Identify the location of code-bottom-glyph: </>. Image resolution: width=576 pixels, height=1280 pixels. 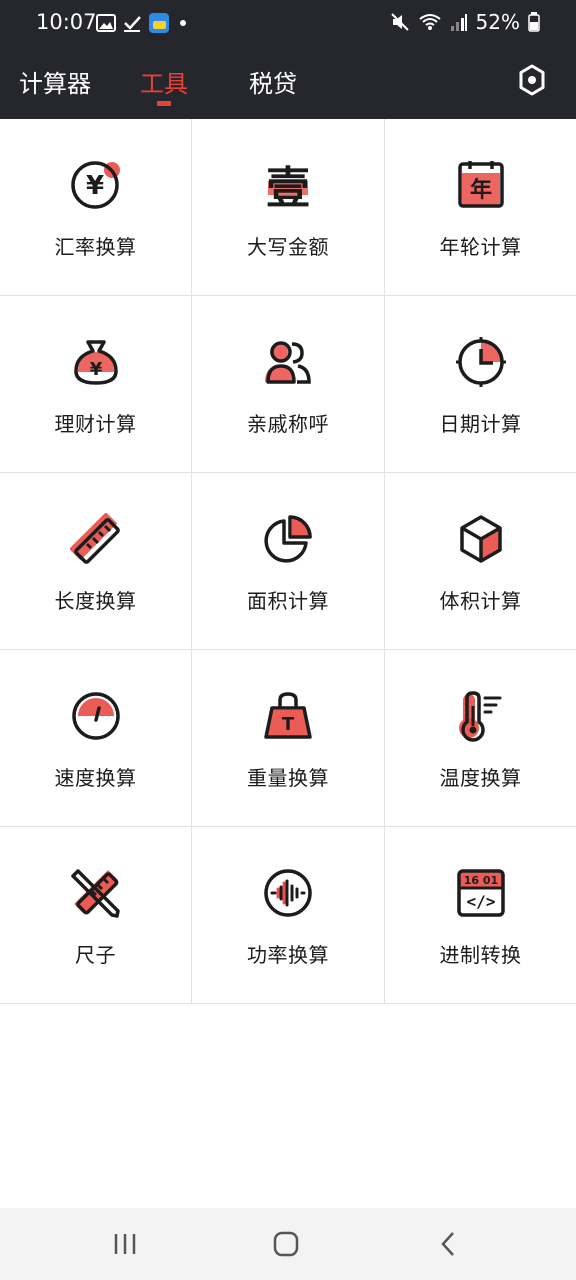
(480, 901).